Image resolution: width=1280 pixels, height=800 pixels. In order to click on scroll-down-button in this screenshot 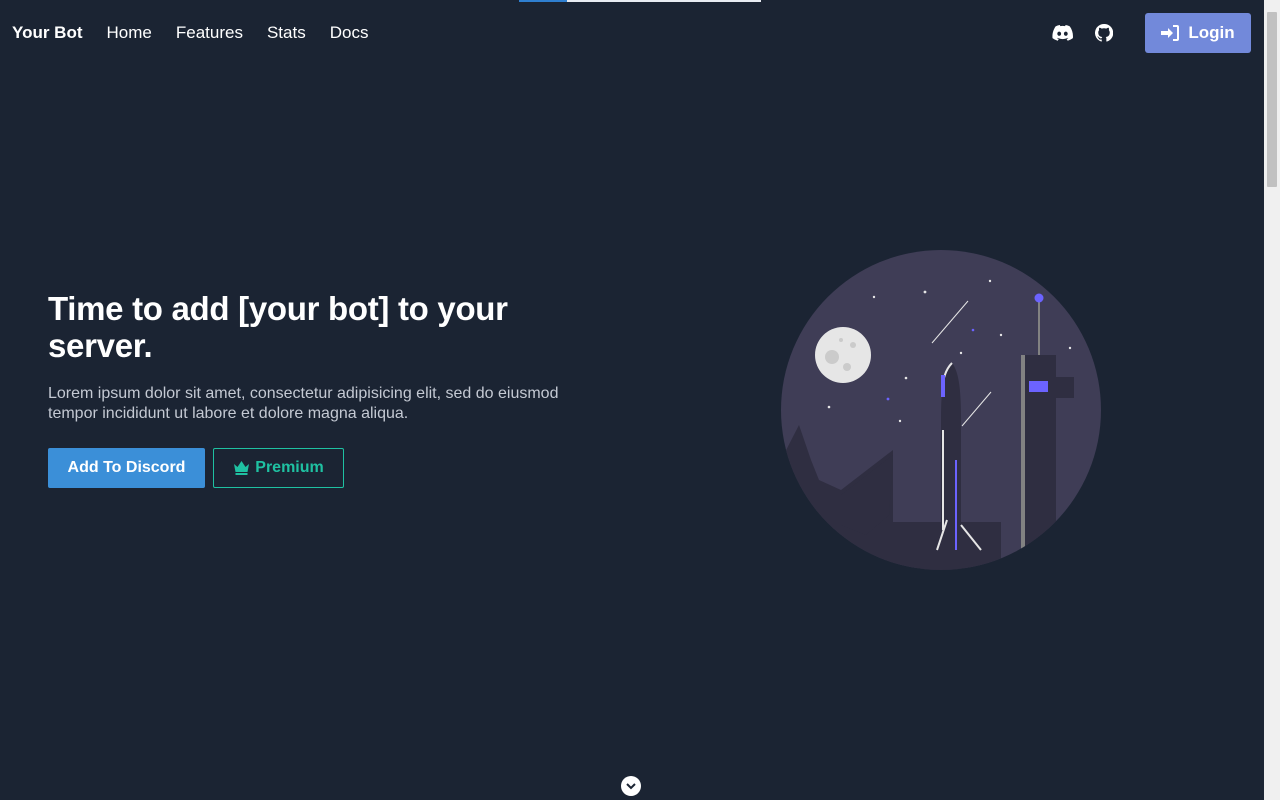, I will do `click(631, 786)`.